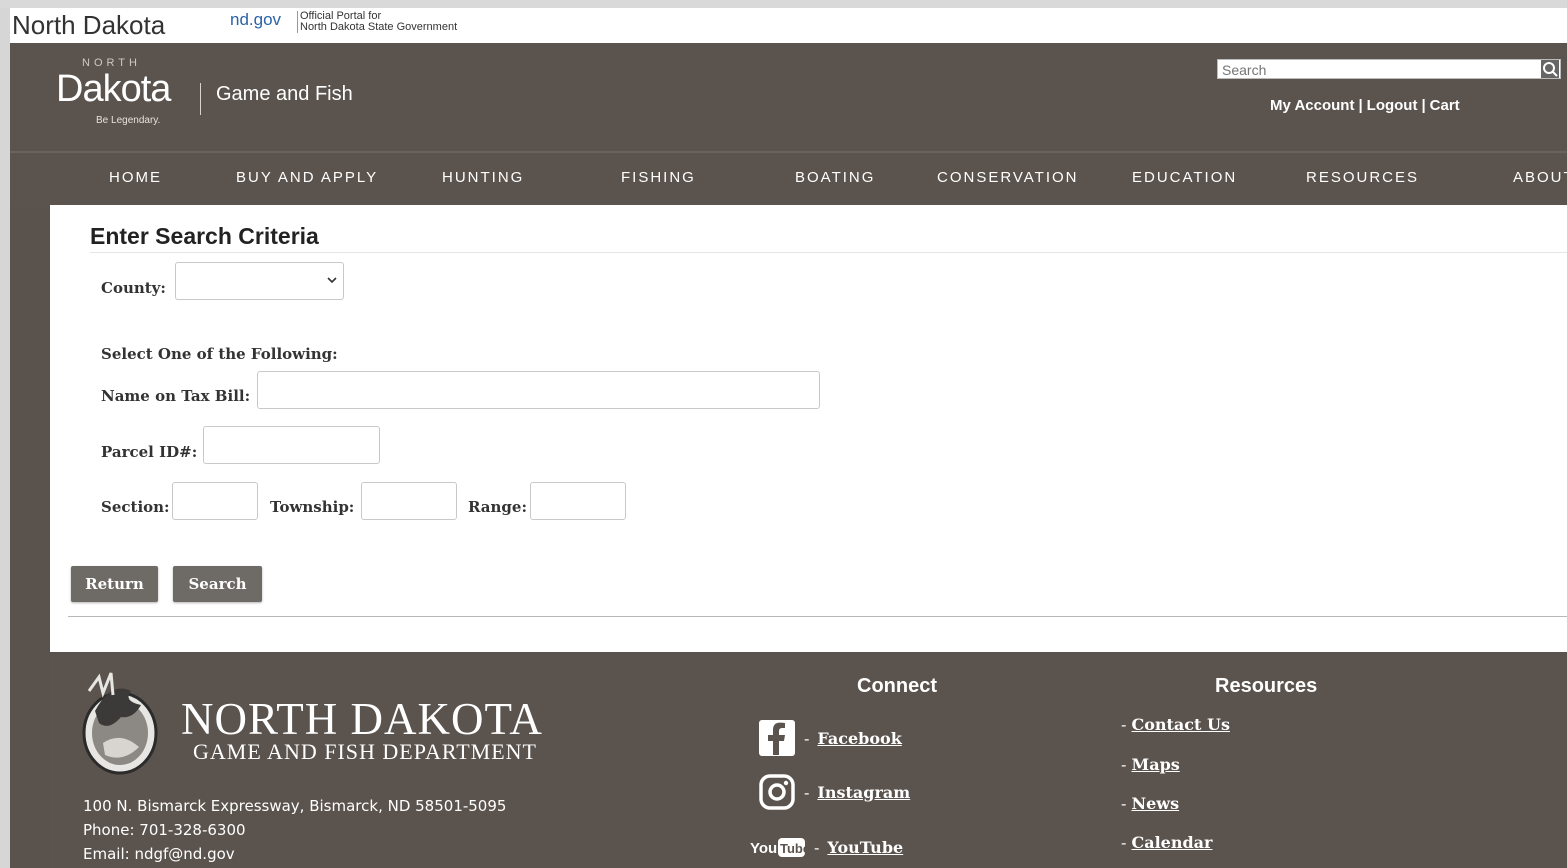  I want to click on social-instagram: - Instagram, so click(834, 792).